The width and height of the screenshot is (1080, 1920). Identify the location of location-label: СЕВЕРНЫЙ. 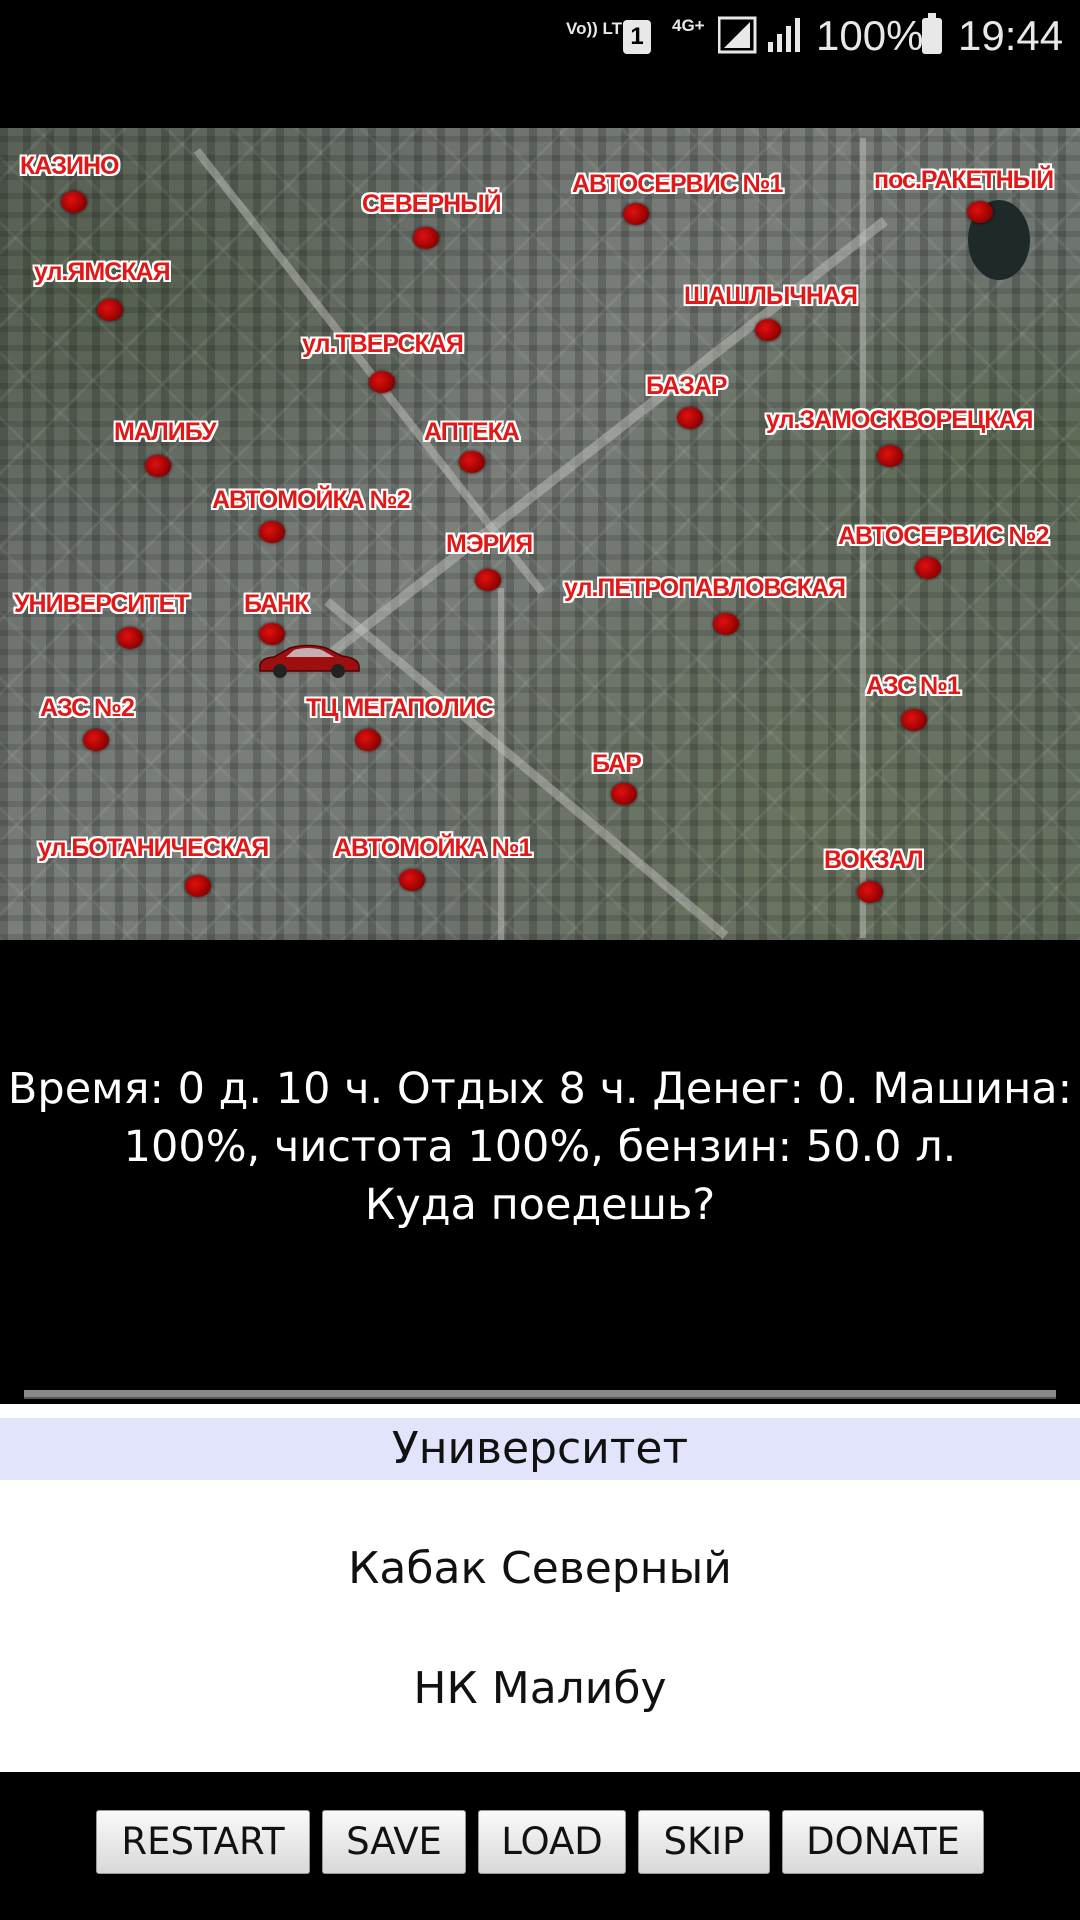
(432, 204).